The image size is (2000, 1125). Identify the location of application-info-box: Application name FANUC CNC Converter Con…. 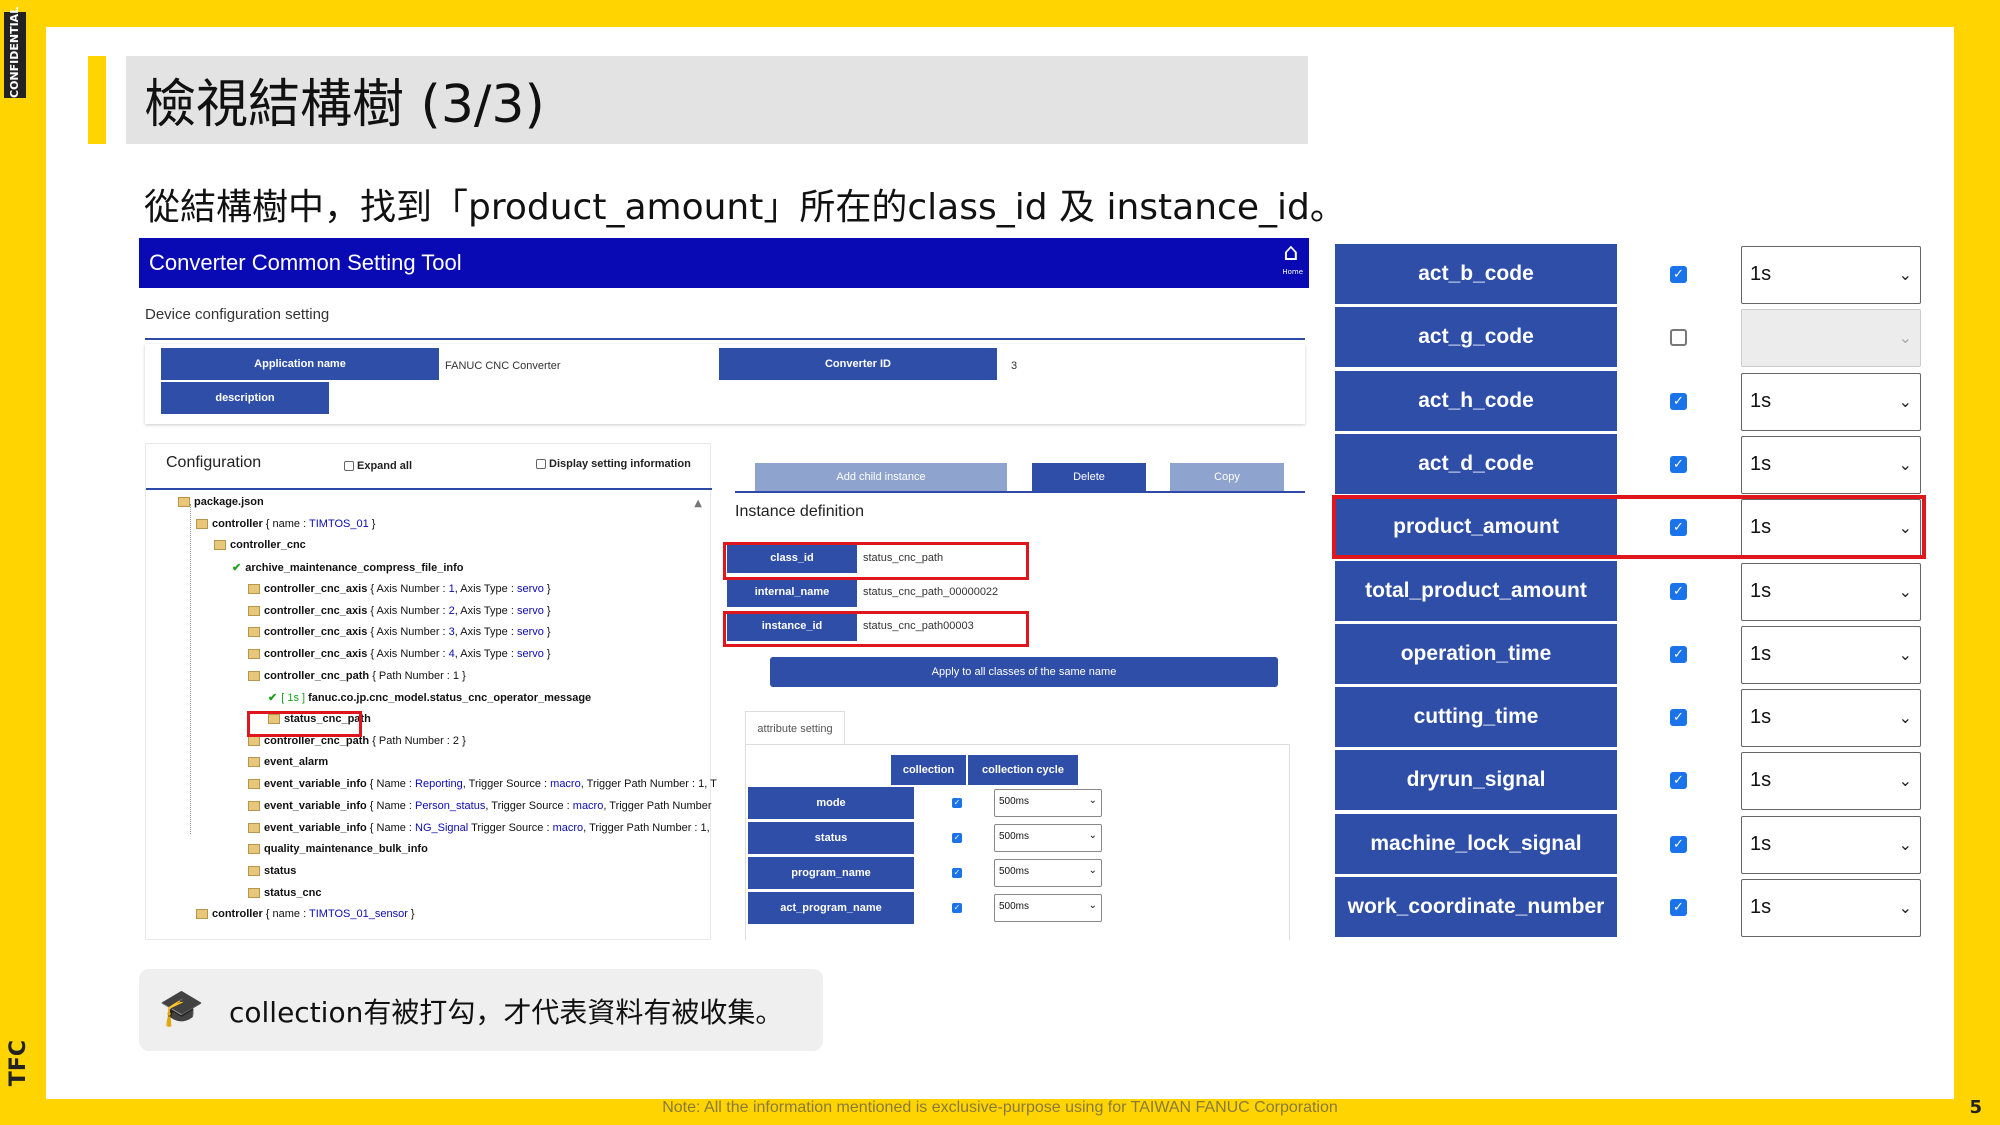
(725, 384).